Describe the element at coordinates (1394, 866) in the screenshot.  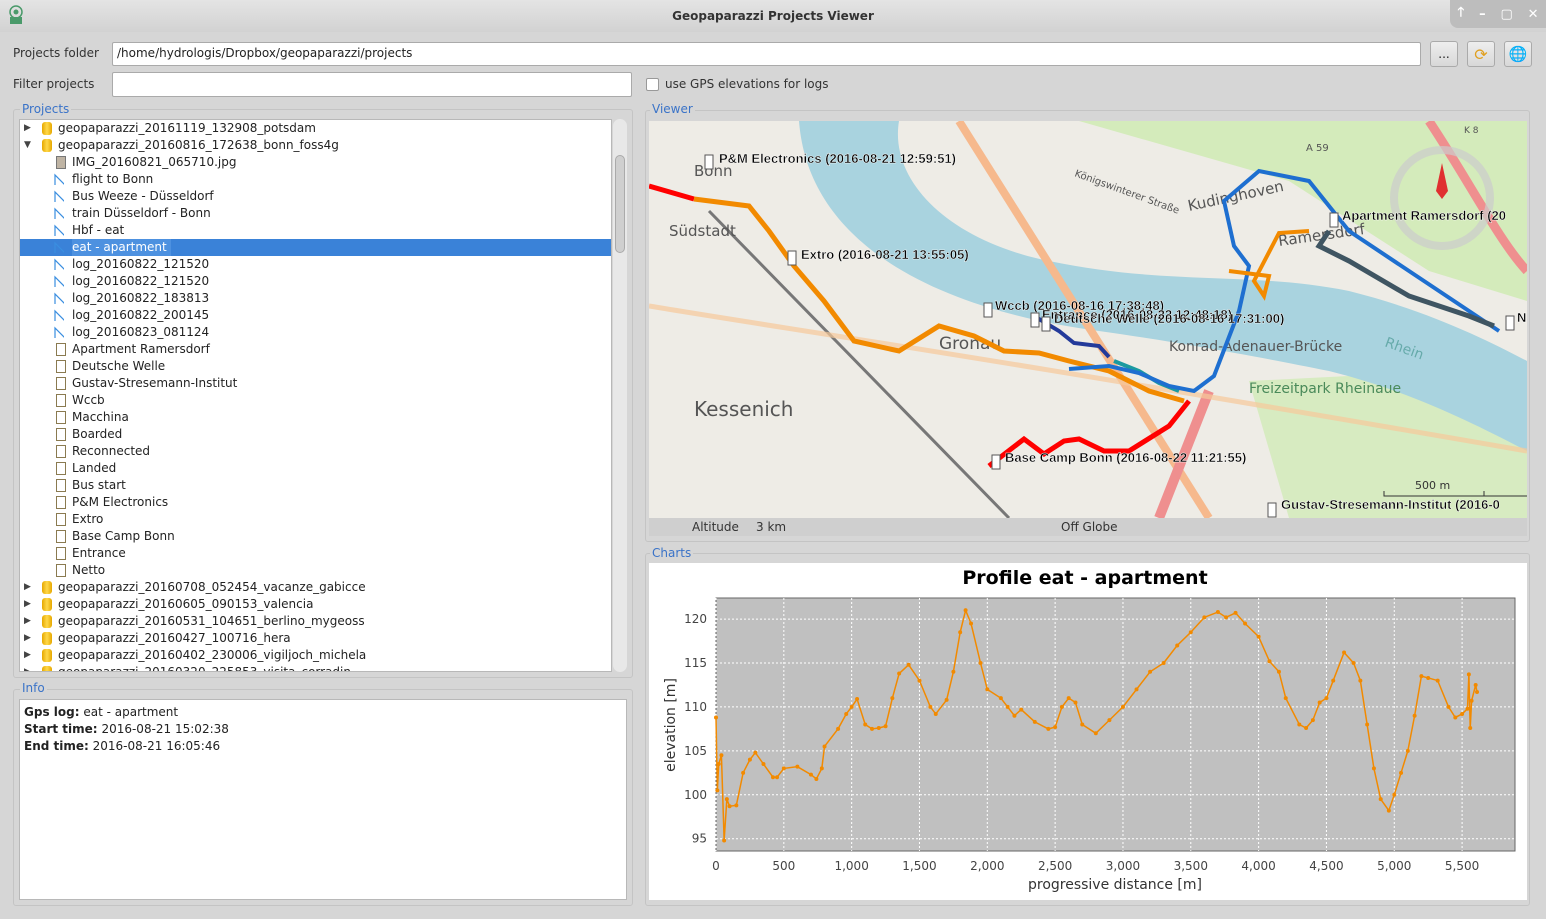
I see `x-tick-label: 5,000` at that location.